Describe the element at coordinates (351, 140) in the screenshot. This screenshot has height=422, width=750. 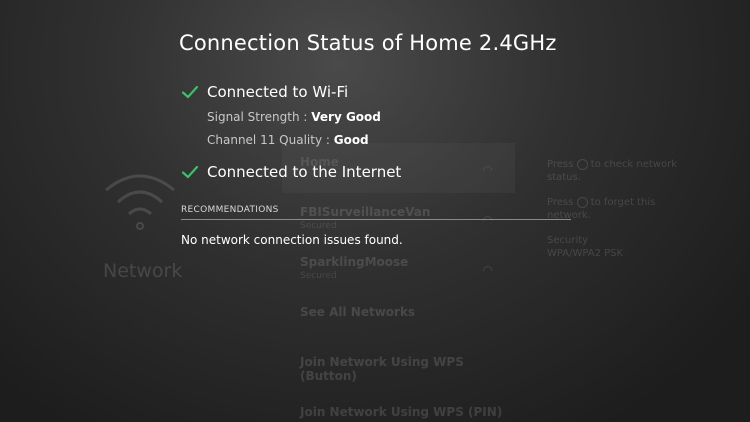
I see `channel-quality-value: Good` at that location.